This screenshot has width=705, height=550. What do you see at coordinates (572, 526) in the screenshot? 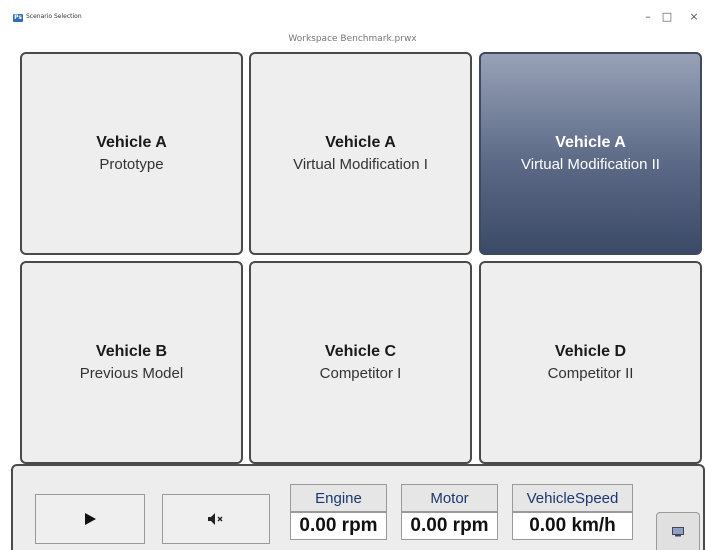
I see `gauge-value: 0.00 km/h` at bounding box center [572, 526].